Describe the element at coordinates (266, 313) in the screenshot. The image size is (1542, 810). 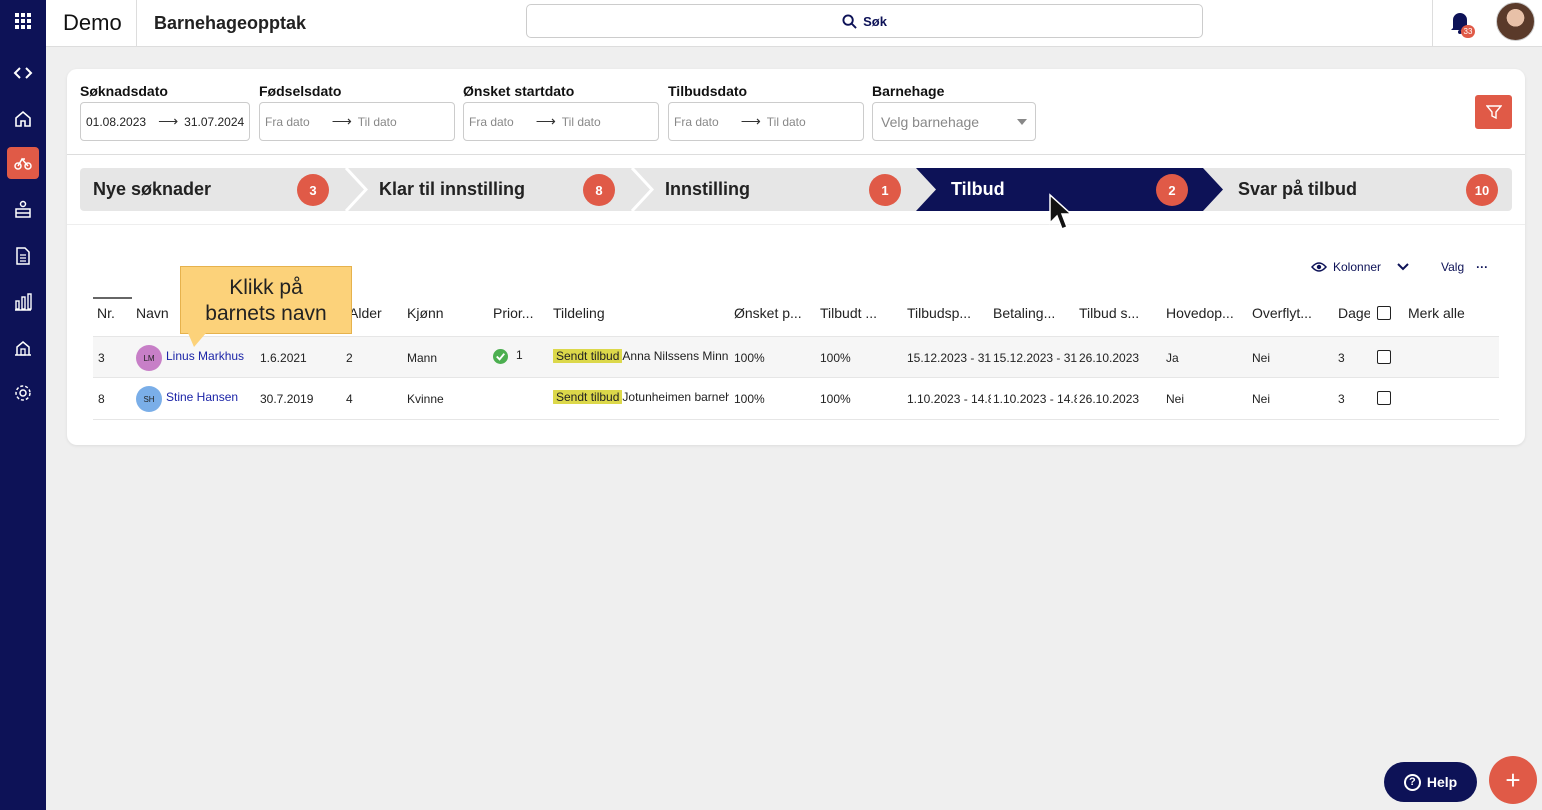
I see `tooltip-line: barnets navn` at that location.